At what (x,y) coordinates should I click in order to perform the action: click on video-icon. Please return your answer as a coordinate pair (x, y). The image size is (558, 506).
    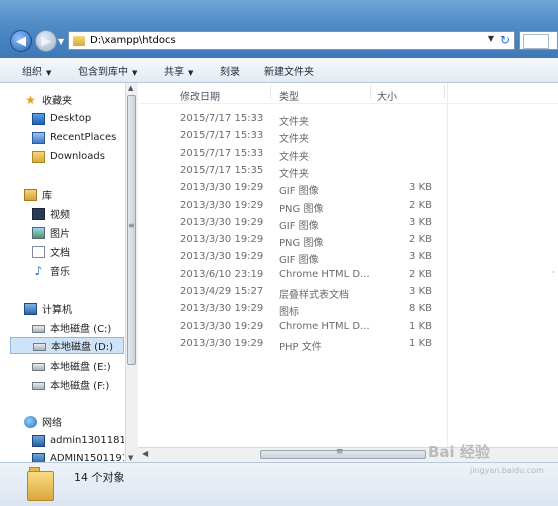
    Looking at the image, I should click on (38, 213).